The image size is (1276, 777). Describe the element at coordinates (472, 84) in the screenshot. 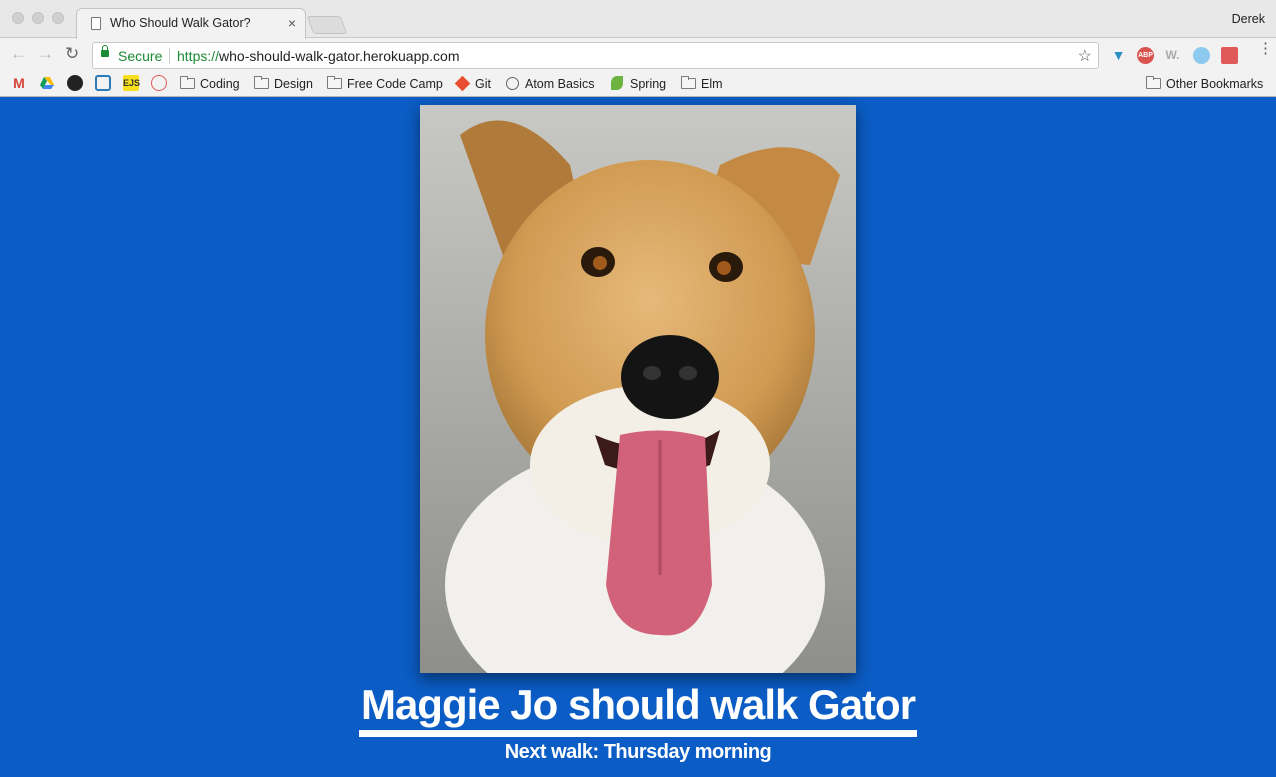

I see `bookmark-git: Git` at that location.